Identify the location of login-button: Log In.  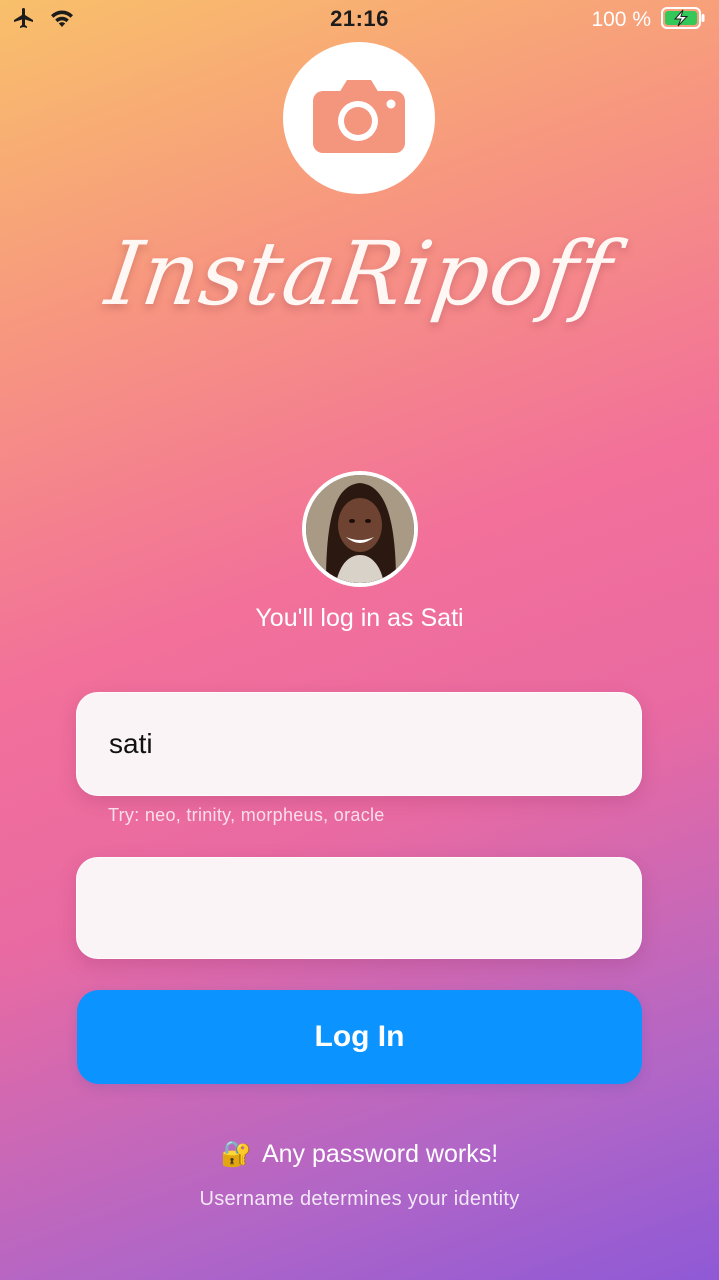
(359, 1037).